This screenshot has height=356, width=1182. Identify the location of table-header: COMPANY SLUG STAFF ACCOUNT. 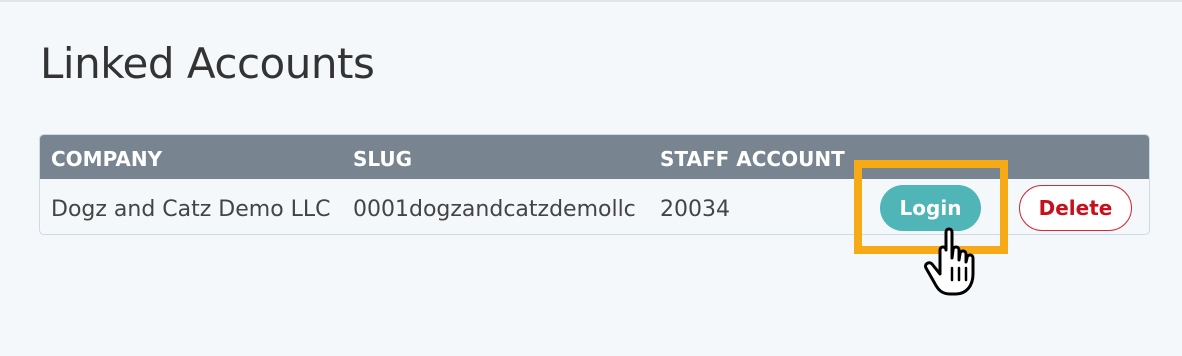
(594, 157).